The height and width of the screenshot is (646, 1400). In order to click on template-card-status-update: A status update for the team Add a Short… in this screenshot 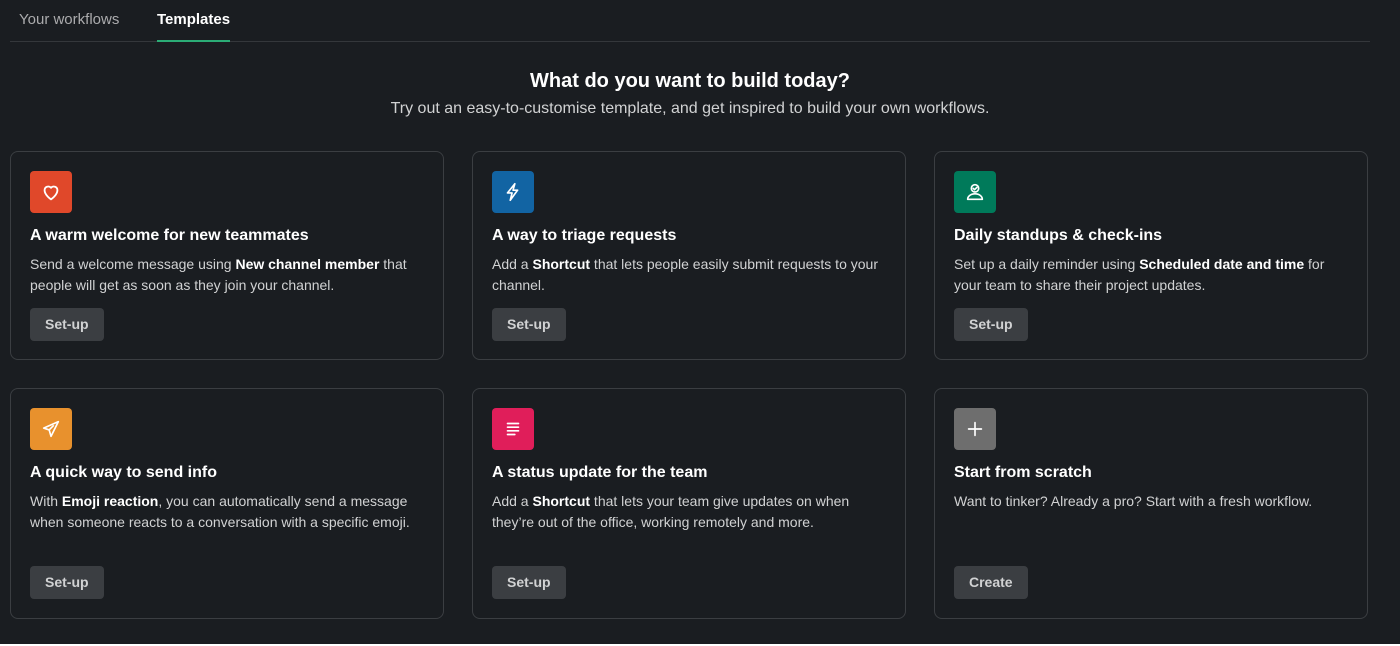, I will do `click(689, 503)`.